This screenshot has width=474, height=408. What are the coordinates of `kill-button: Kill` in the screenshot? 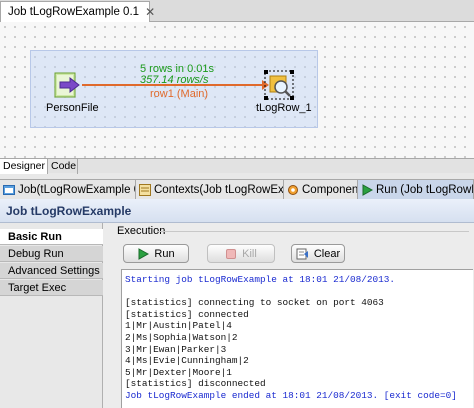 It's located at (241, 253).